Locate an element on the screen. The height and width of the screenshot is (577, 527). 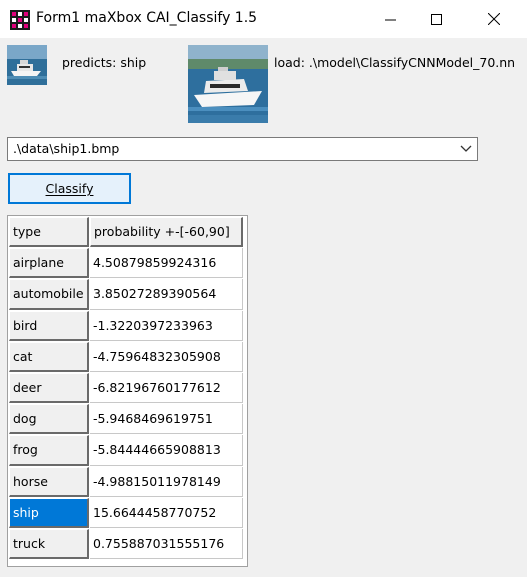
model-load-label: load: .\model\ClassifyCNNModel_70.nn is located at coordinates (395, 62).